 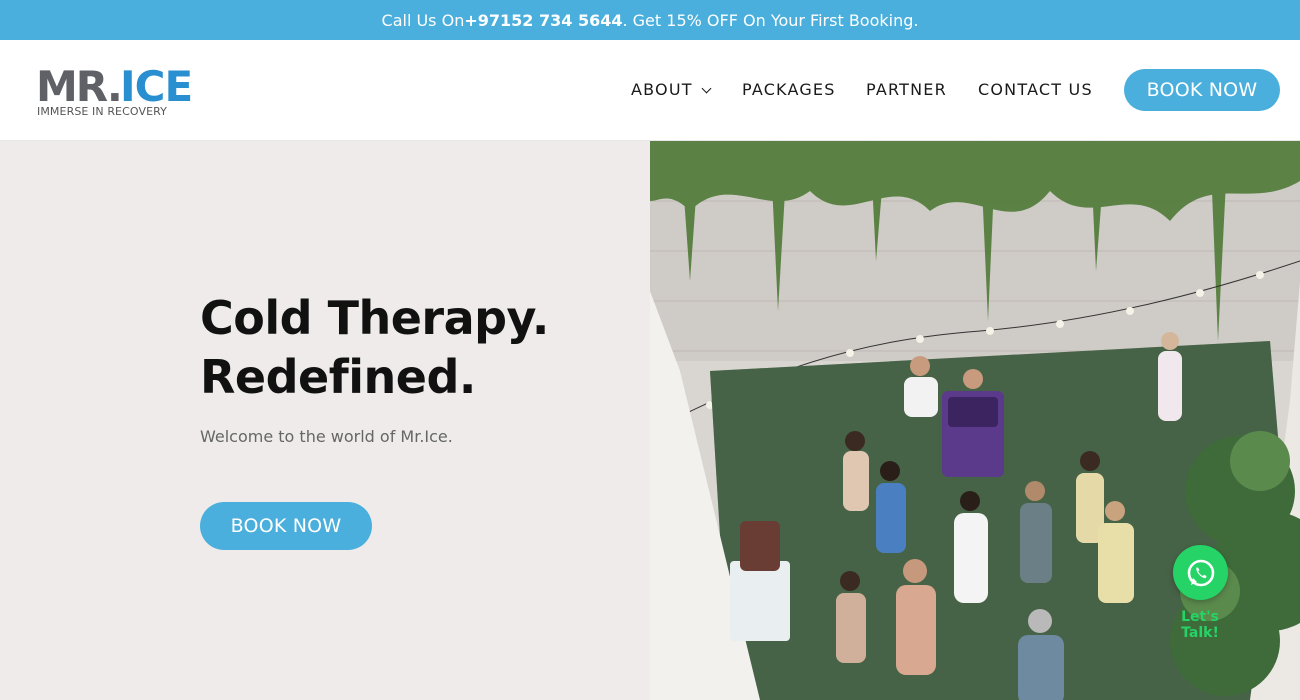 I want to click on whatsapp-label: Let's Talk!, so click(x=1200, y=625).